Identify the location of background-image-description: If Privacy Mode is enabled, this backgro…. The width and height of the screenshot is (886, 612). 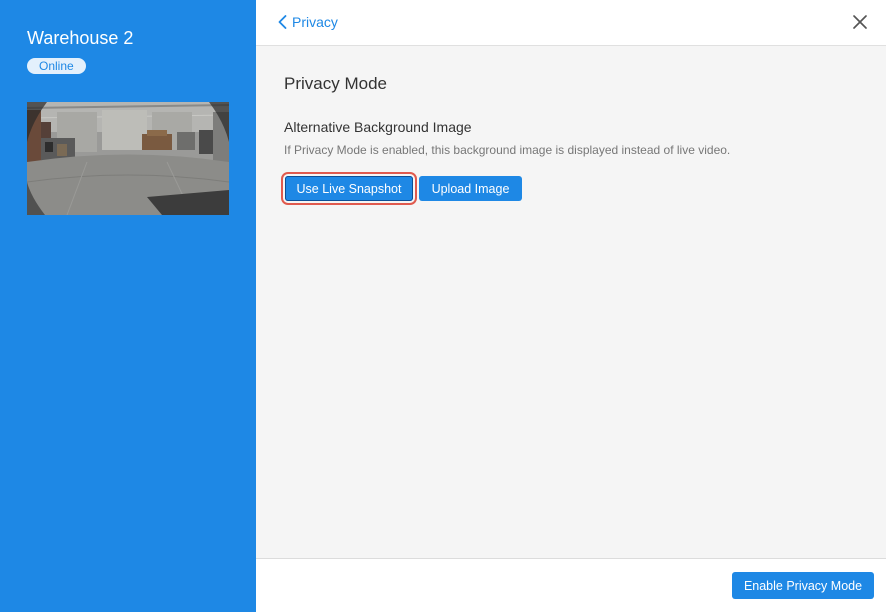
(507, 150).